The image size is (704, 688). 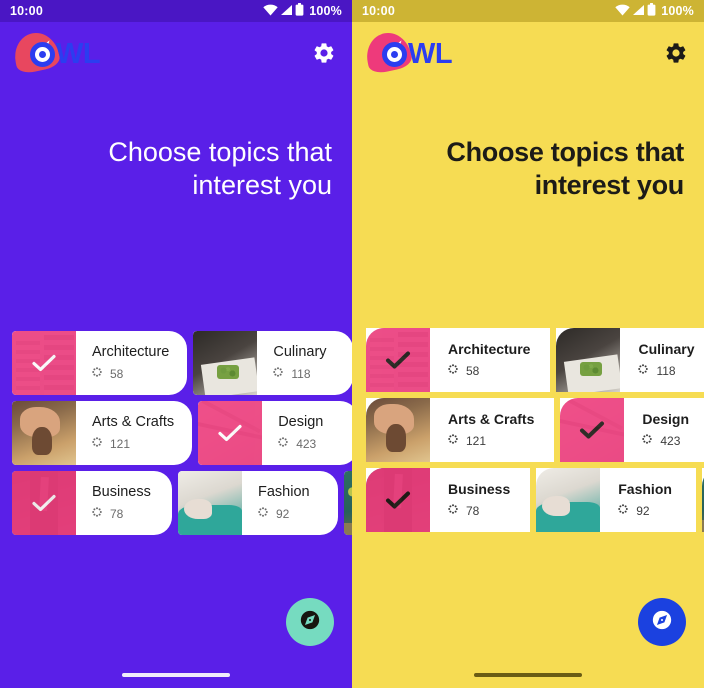 I want to click on topic-meta: 92, so click(x=647, y=511).